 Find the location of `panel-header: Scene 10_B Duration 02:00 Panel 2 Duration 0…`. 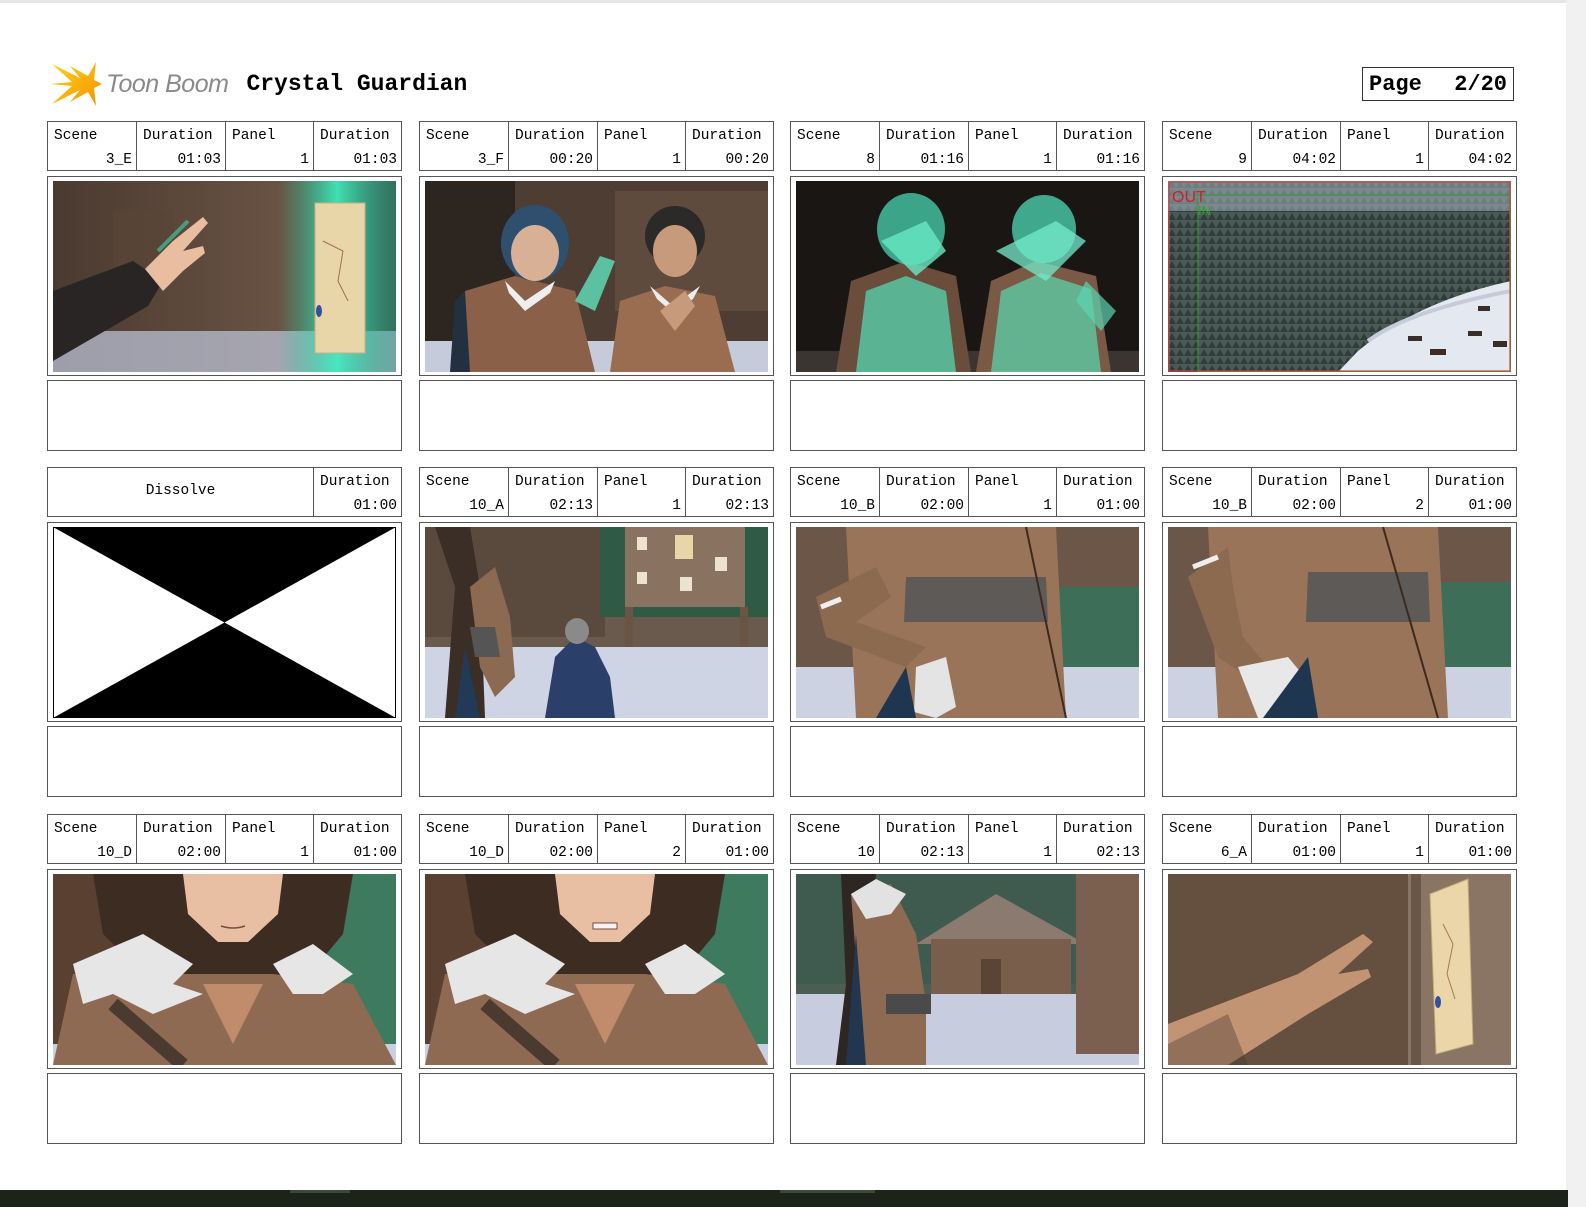

panel-header: Scene 10_B Duration 02:00 Panel 2 Duration 0… is located at coordinates (1339, 492).